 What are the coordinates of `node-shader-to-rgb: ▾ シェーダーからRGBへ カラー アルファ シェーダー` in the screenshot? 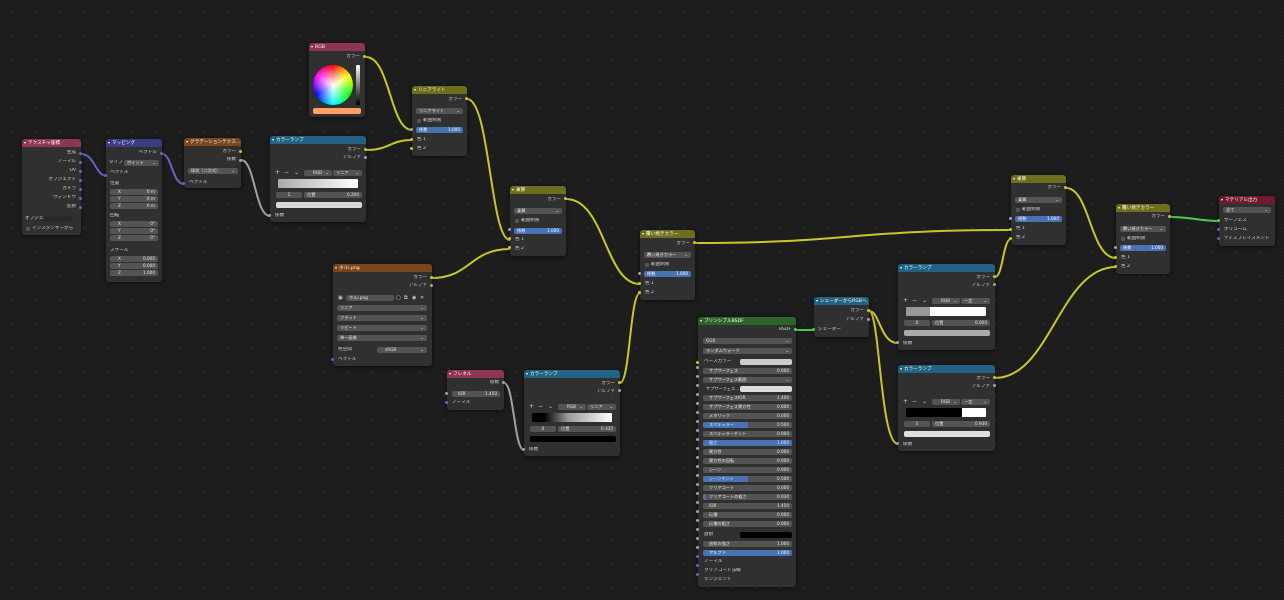 It's located at (841, 317).